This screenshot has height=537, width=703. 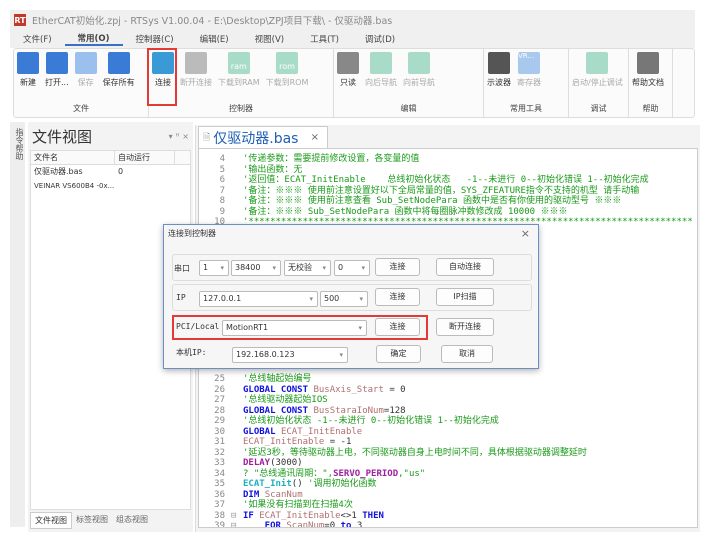 What do you see at coordinates (290, 355) in the screenshot?
I see `local-ip-select: 192.168.0.123` at bounding box center [290, 355].